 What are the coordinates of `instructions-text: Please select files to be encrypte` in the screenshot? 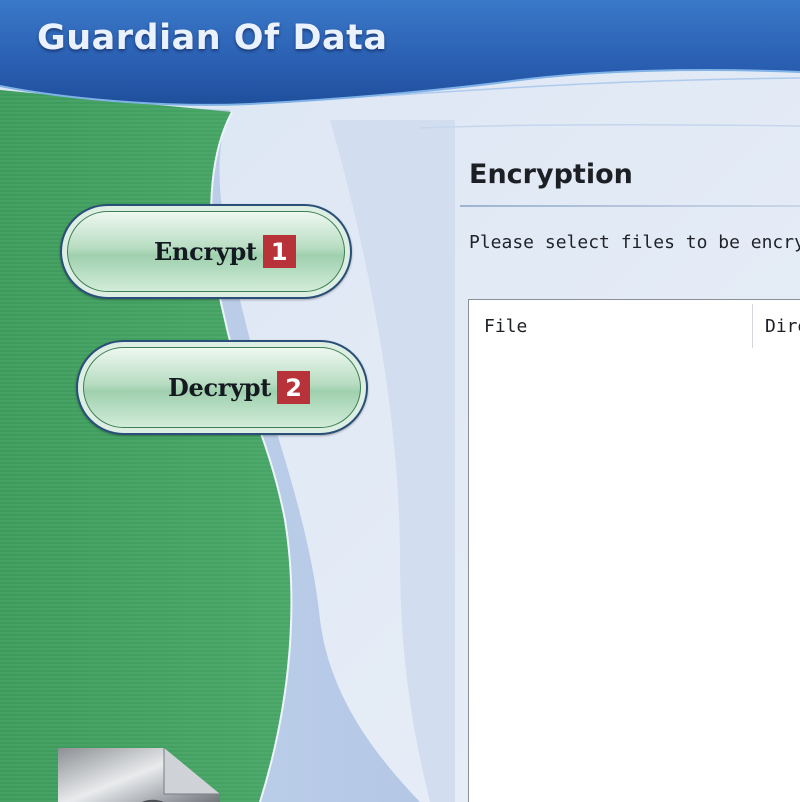 It's located at (634, 242).